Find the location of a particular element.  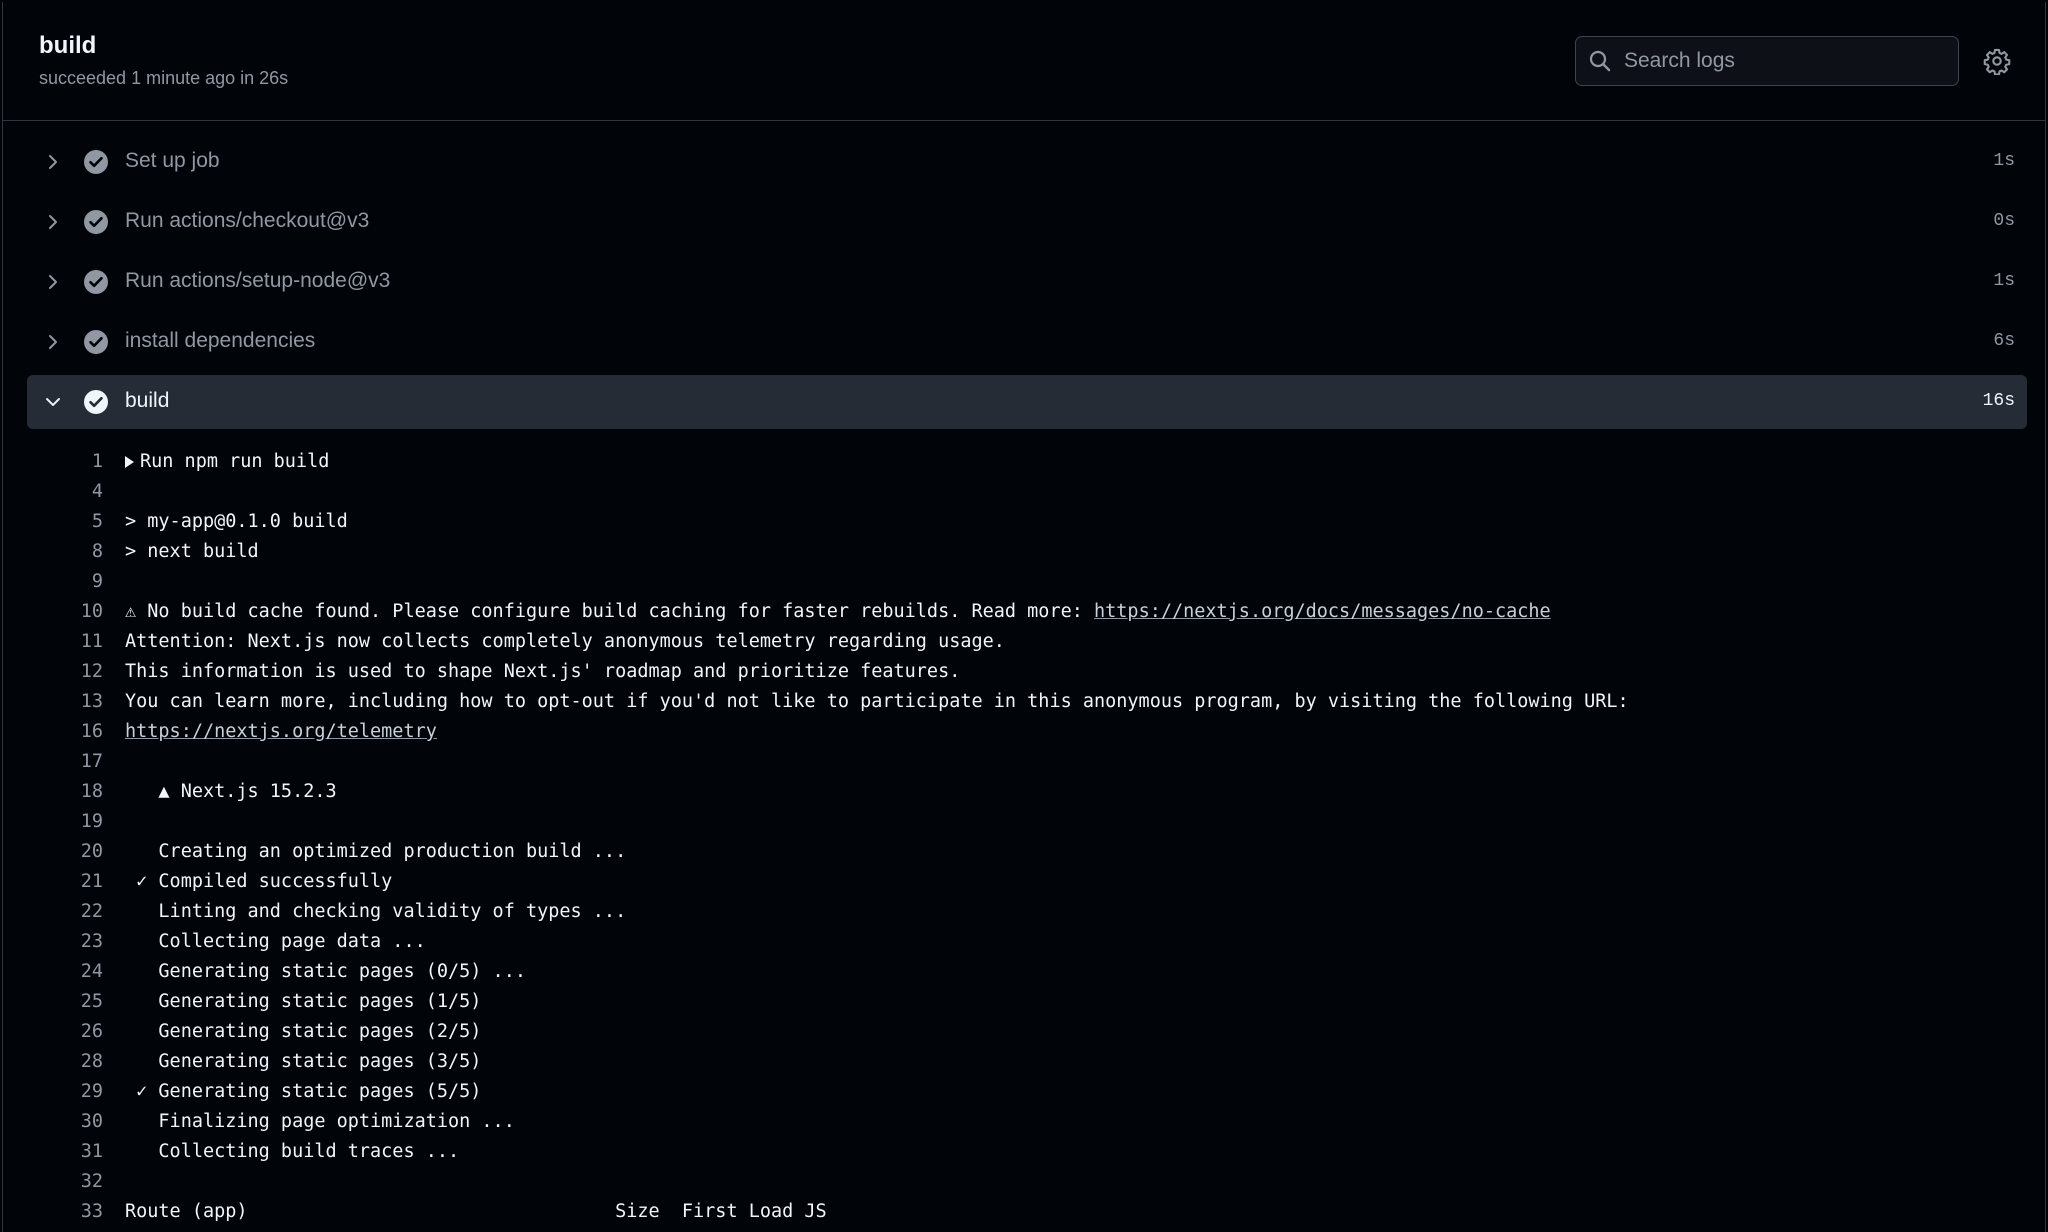

search-logs-input is located at coordinates (1784, 61).